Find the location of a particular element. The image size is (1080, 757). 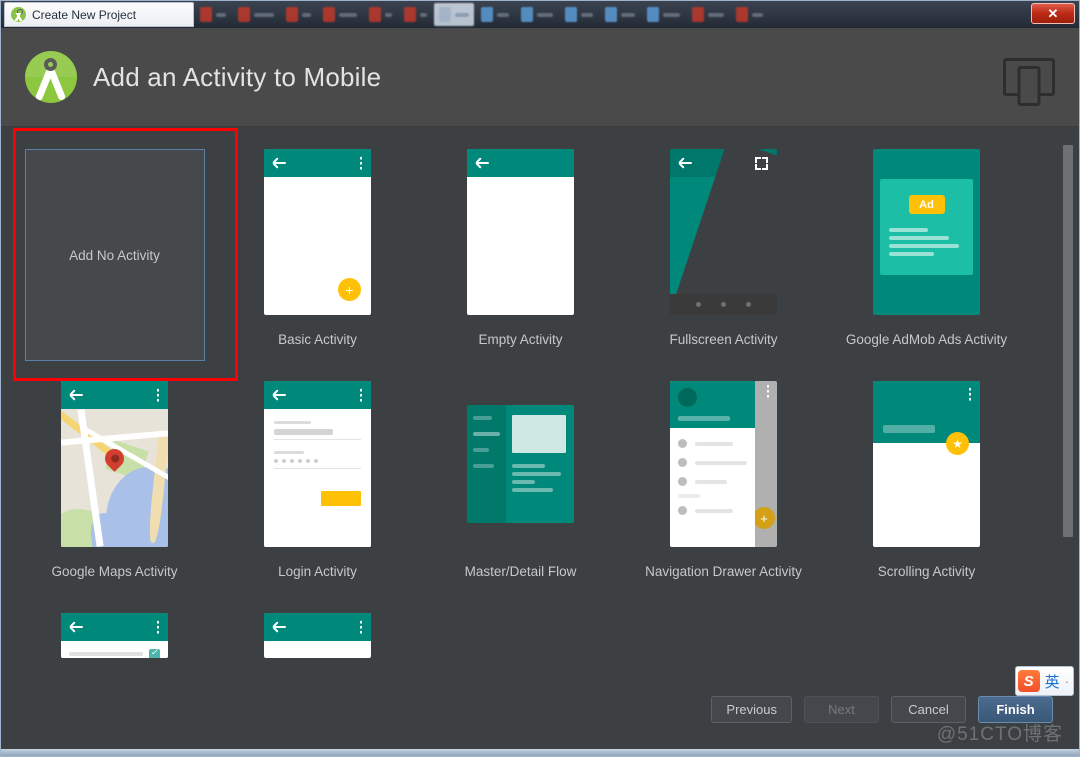

previous-button: Previous is located at coordinates (751, 709).